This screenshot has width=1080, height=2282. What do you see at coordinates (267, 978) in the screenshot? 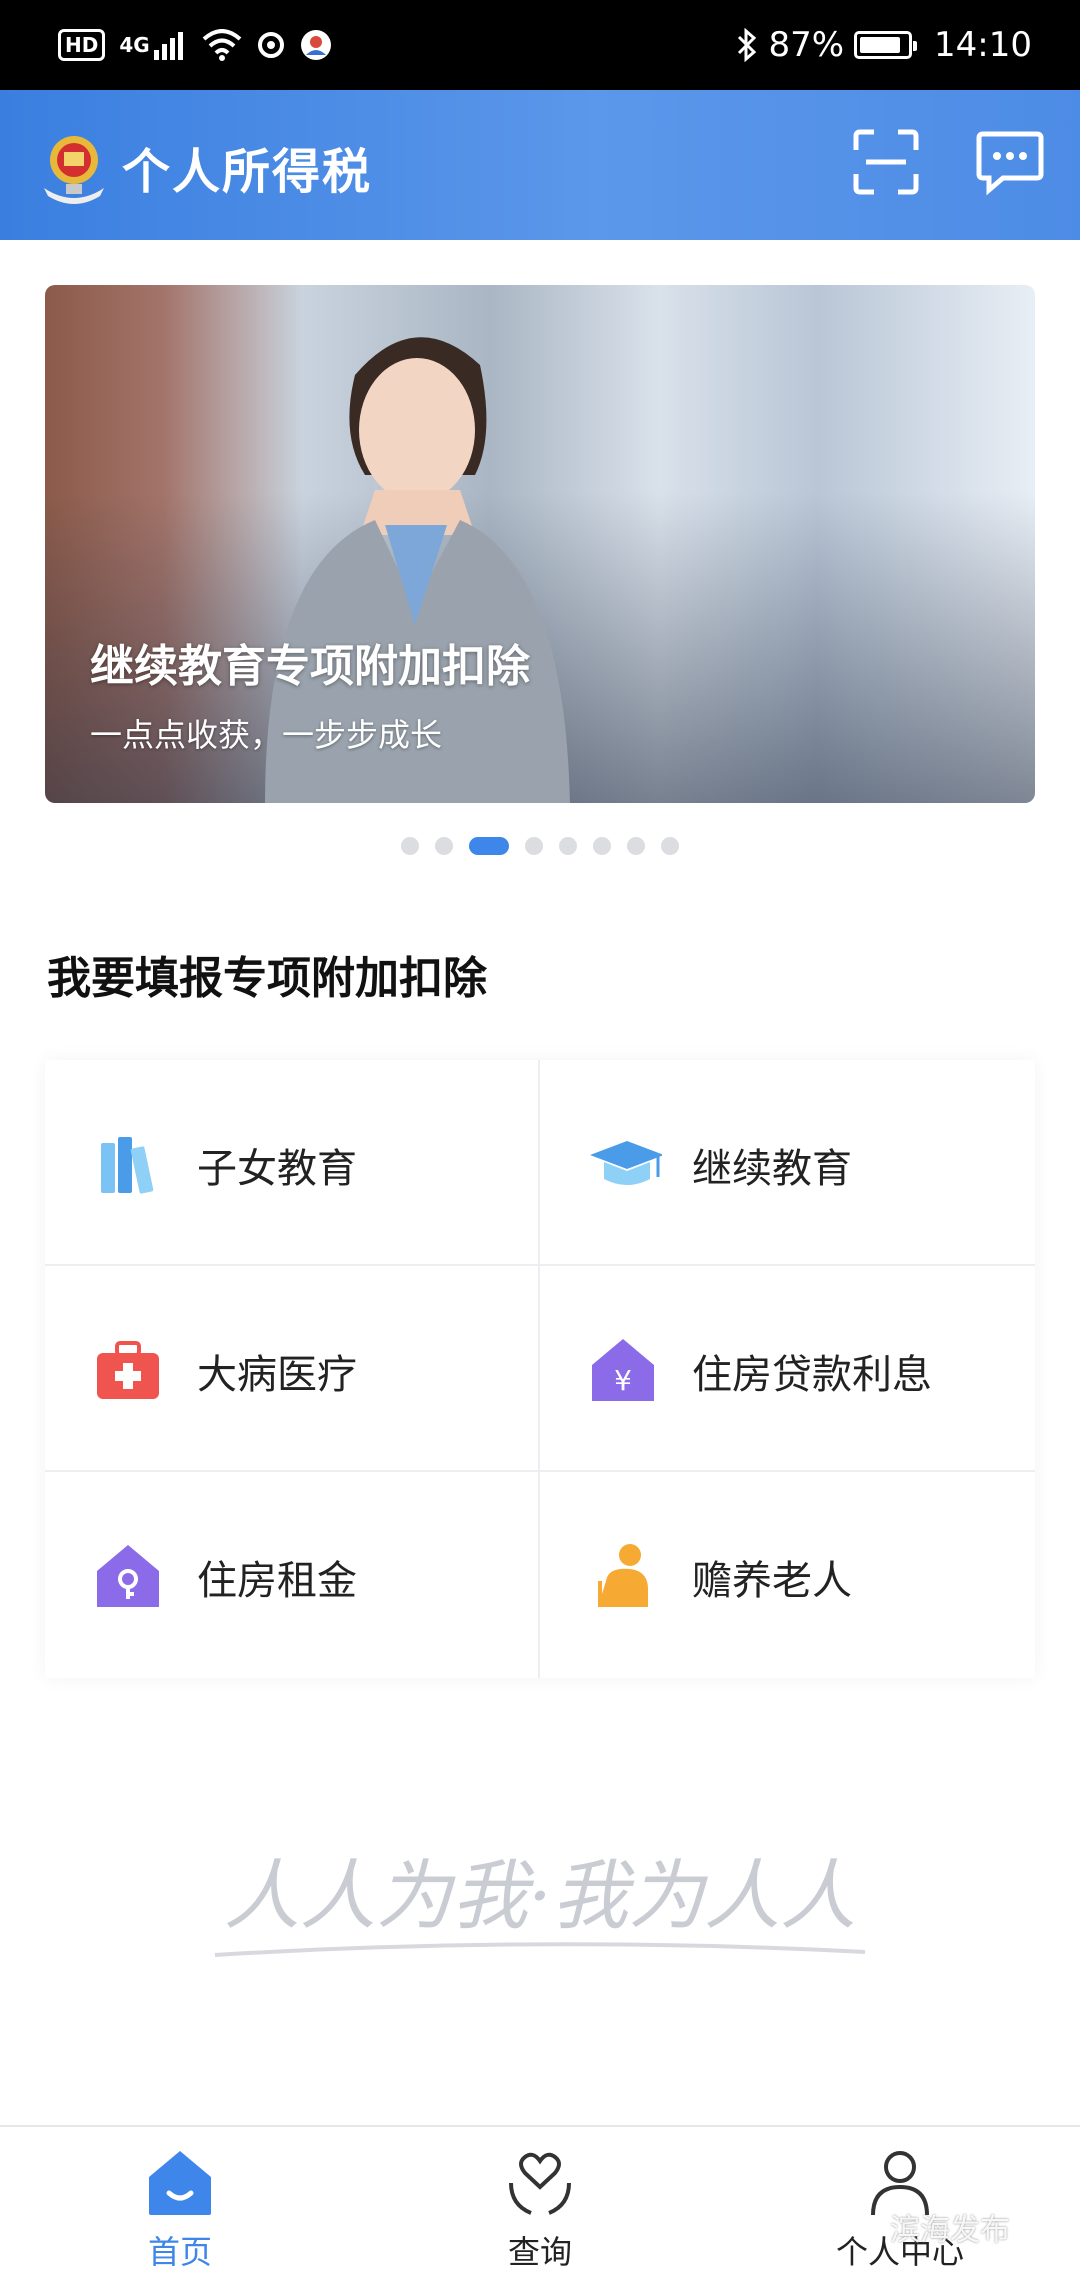
I see `section-title: 我要填报专项附加扣除` at bounding box center [267, 978].